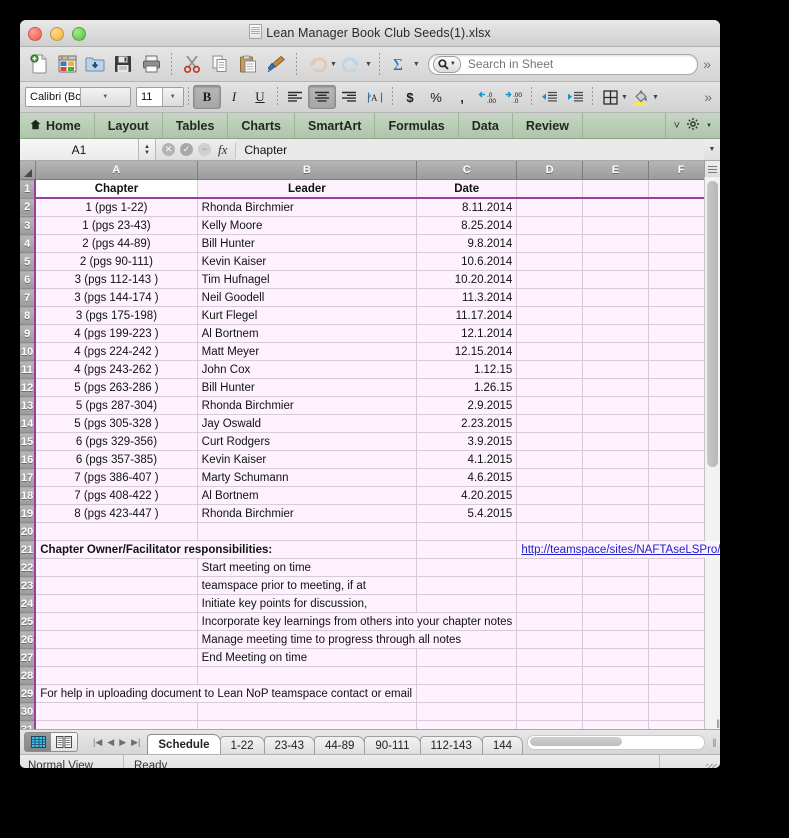 The image size is (789, 838). I want to click on cell-b24: Initiate key points for discussion,, so click(307, 603).